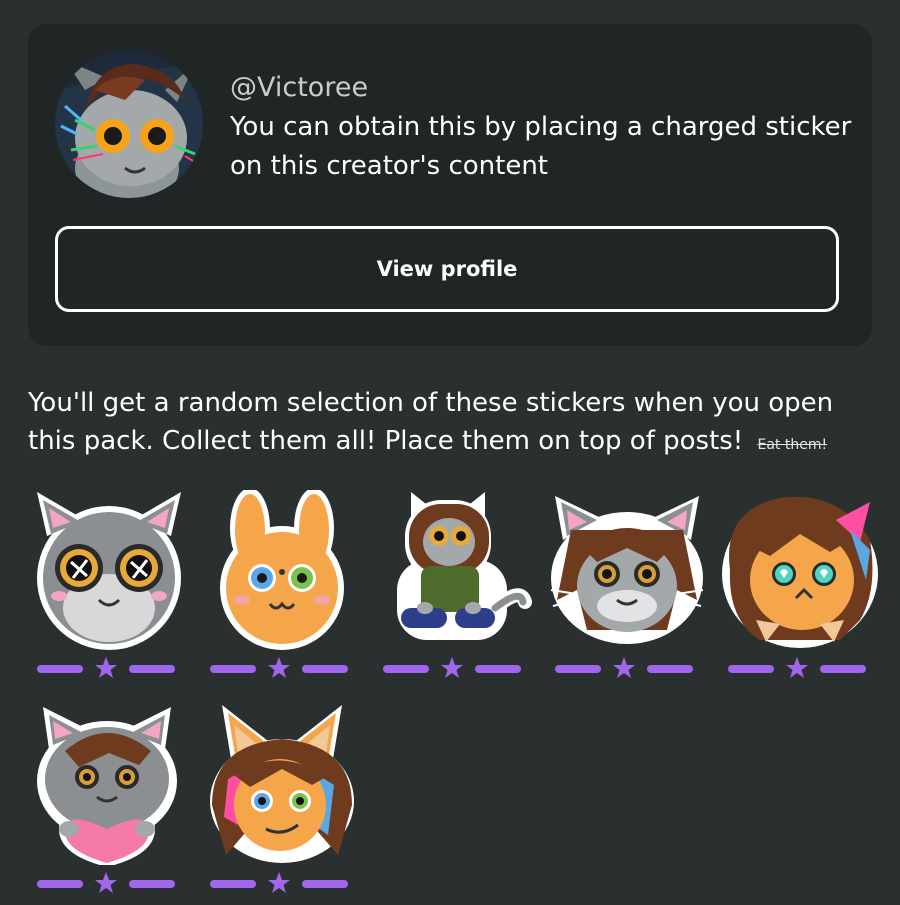 This screenshot has height=905, width=900. I want to click on sticker-brown-hair-gray-cat, so click(627, 590).